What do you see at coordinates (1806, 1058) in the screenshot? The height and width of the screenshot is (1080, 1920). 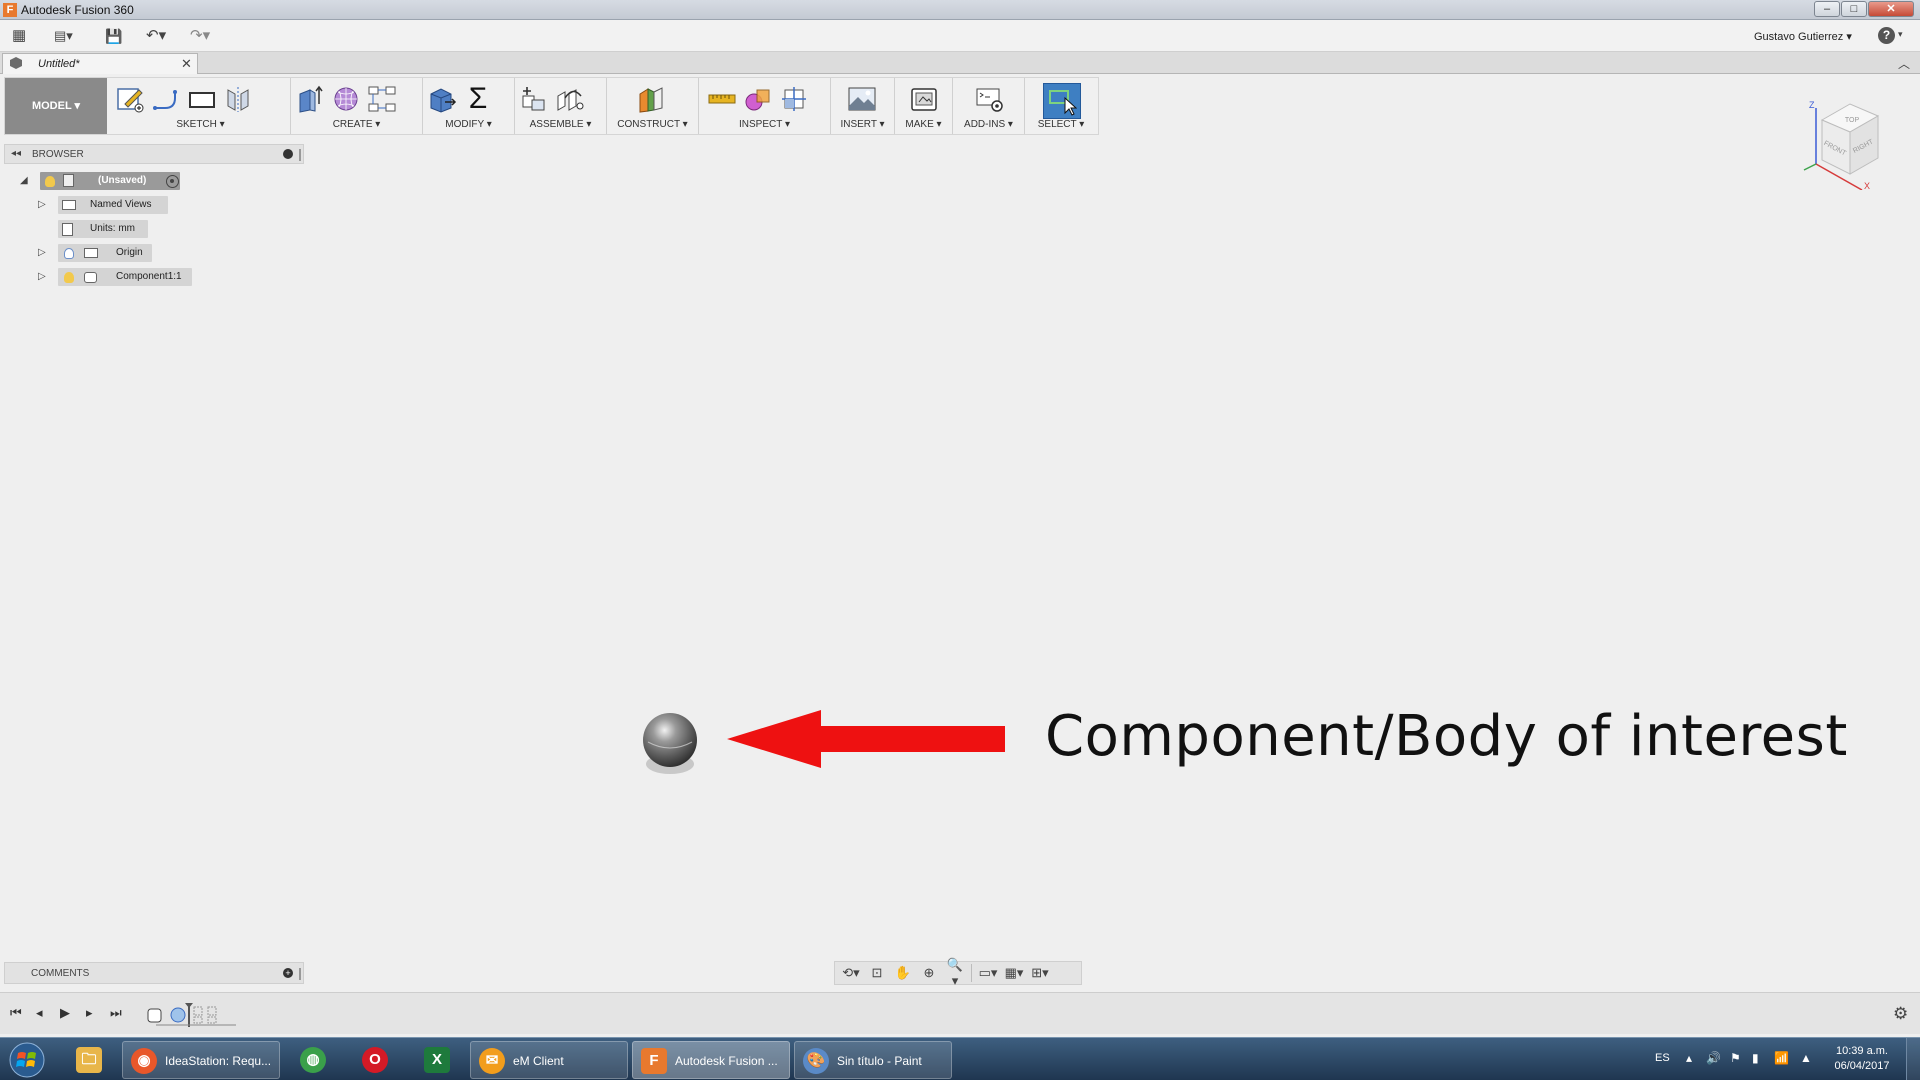 I see `google-drive-icon: ▲` at bounding box center [1806, 1058].